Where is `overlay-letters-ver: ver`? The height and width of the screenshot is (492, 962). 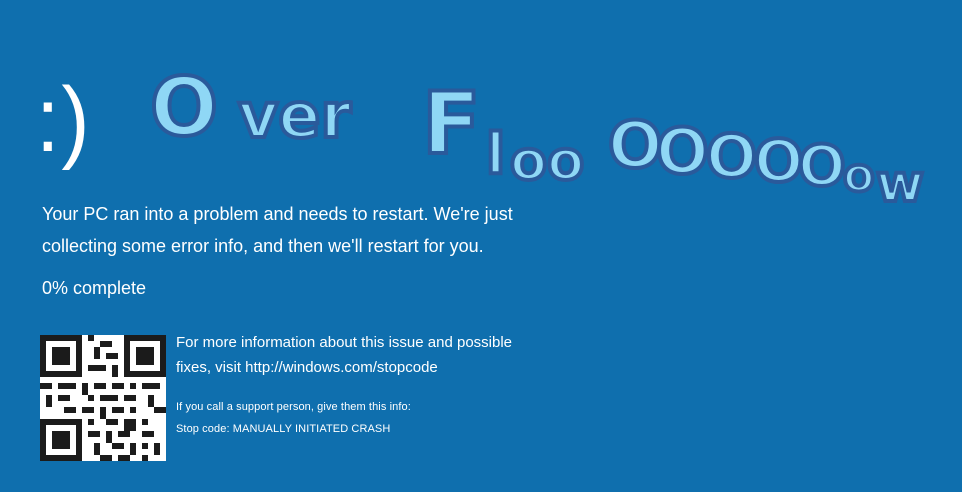 overlay-letters-ver: ver is located at coordinates (294, 115).